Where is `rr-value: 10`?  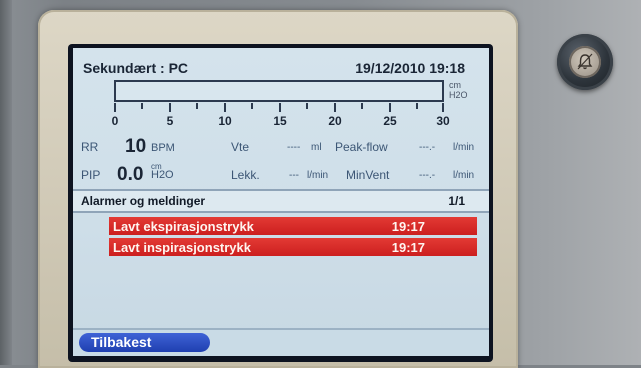 rr-value: 10 is located at coordinates (136, 146).